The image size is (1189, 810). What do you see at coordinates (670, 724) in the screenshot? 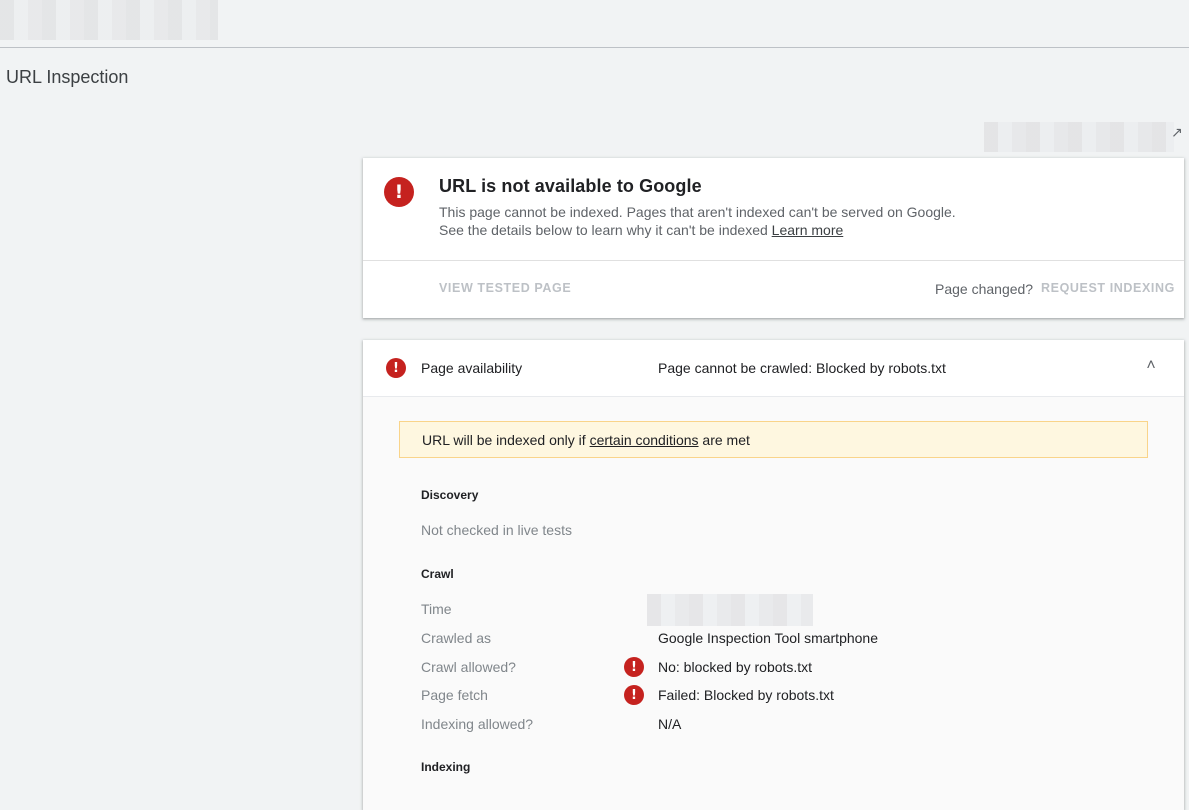
I see `indexing-allowed-value: N/A` at bounding box center [670, 724].